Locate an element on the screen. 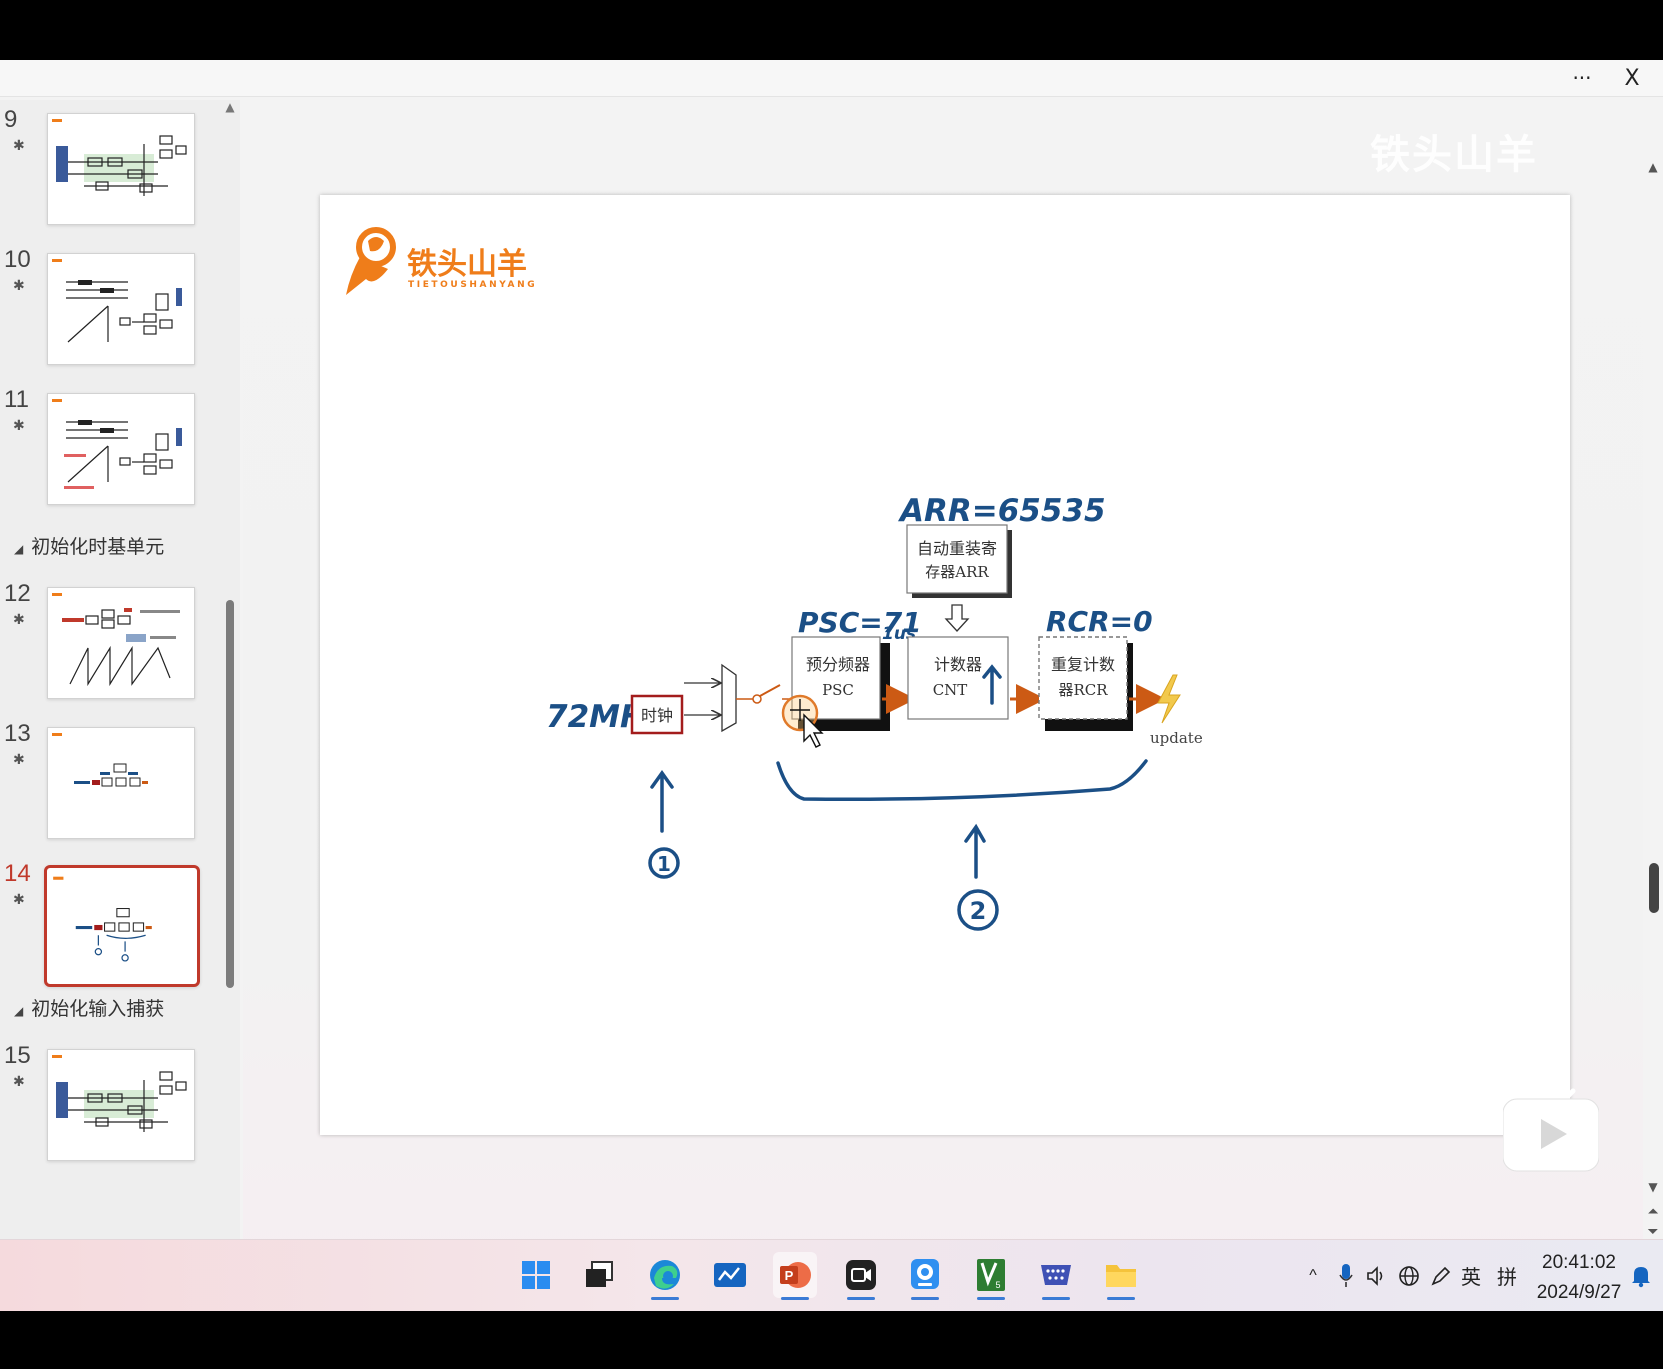 The width and height of the screenshot is (1663, 1369). windows-taskbar: P 5 ^ 英 拼 20:41:02 2024/9/27 is located at coordinates (831, 1275).